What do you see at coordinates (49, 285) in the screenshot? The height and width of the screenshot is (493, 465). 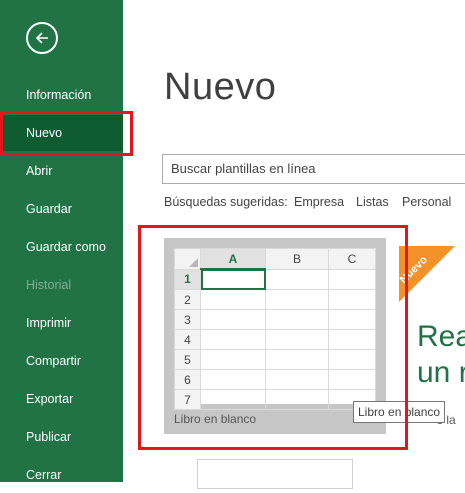 I see `sidebar-item-historial: Historial` at bounding box center [49, 285].